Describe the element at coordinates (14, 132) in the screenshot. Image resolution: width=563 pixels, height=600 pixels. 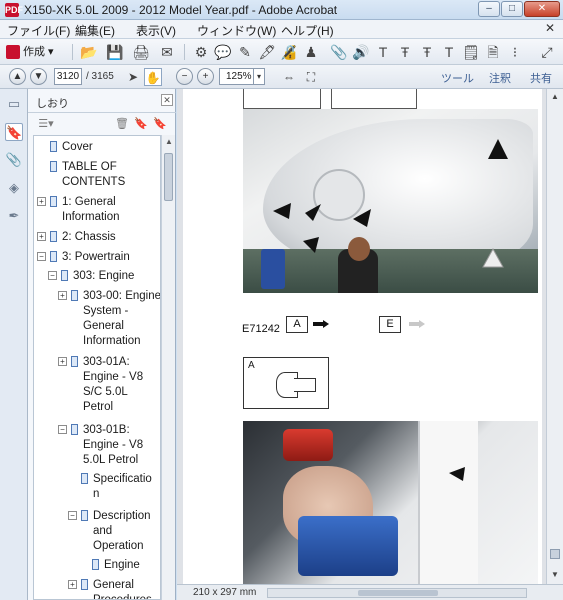
I see `bookmarks-icon: 🔖` at that location.